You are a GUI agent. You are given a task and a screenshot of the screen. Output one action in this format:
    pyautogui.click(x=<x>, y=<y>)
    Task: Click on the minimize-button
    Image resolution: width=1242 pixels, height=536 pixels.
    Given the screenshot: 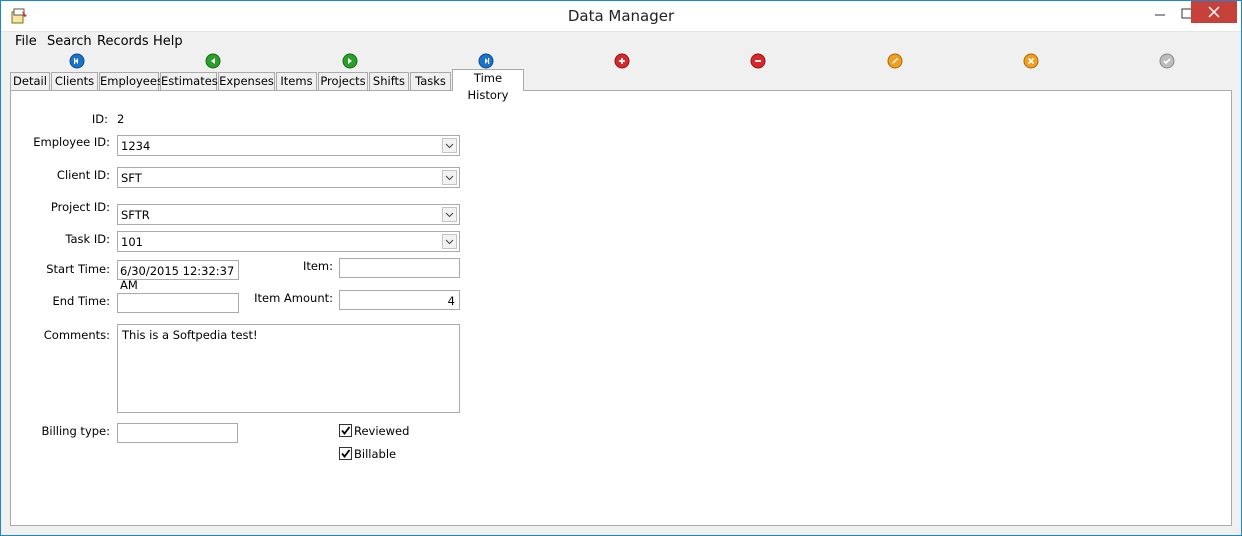 What is the action you would take?
    pyautogui.click(x=1160, y=14)
    